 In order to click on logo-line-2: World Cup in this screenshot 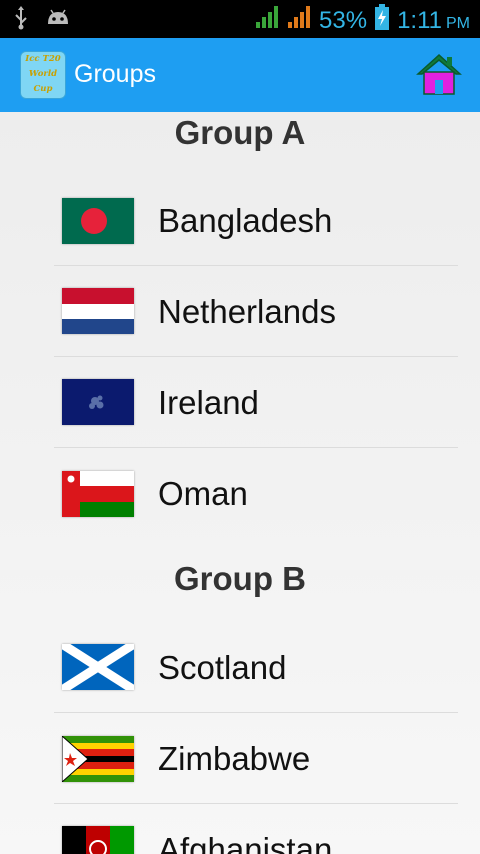, I will do `click(43, 81)`.